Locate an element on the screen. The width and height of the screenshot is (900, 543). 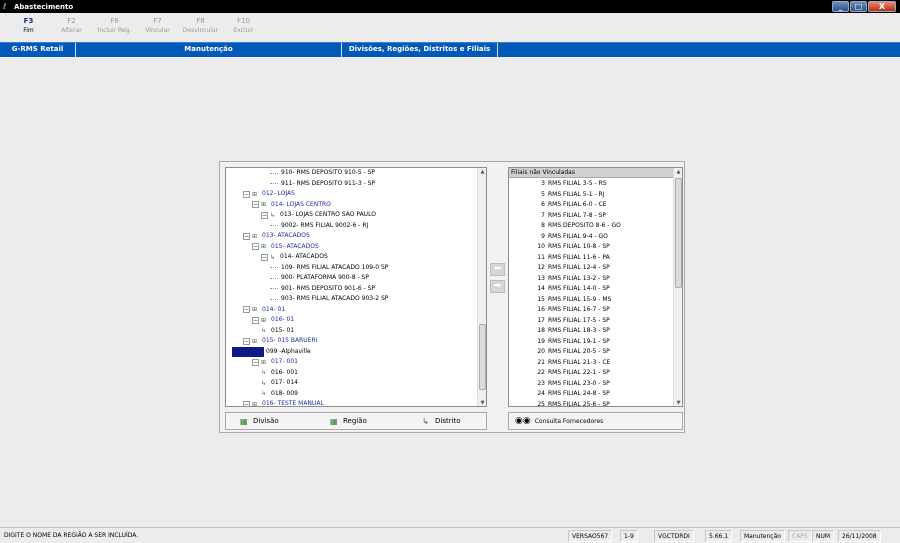
list-item: 8 RMS DEPOSITO 8-6 - GO is located at coordinates (591, 226).